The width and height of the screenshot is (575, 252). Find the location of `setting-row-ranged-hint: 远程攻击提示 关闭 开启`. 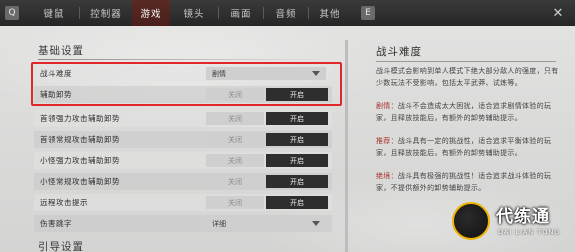

setting-row-ranged-hint: 远程攻击提示 关闭 开启 is located at coordinates (183, 202).